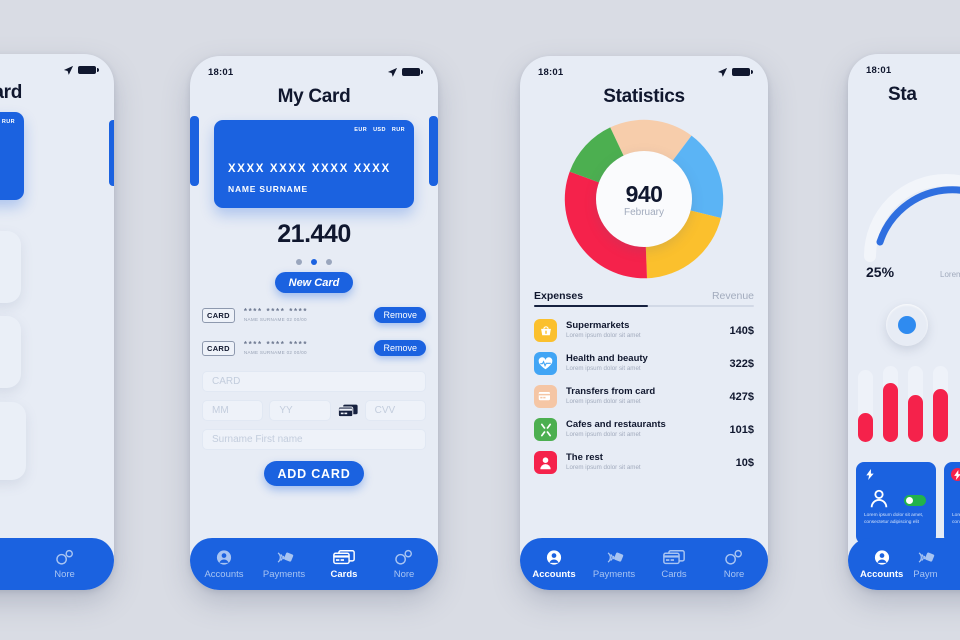  I want to click on tab-expenses: Expenses, so click(558, 296).